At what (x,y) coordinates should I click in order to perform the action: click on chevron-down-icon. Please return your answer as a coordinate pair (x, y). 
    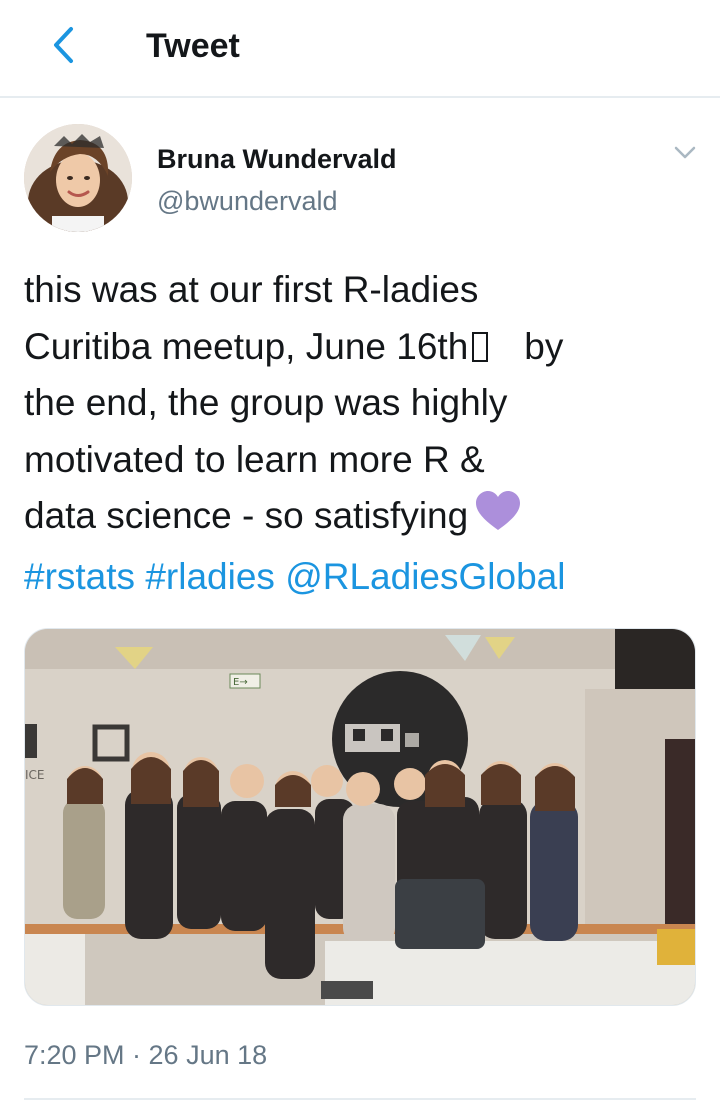
    Looking at the image, I should click on (685, 155).